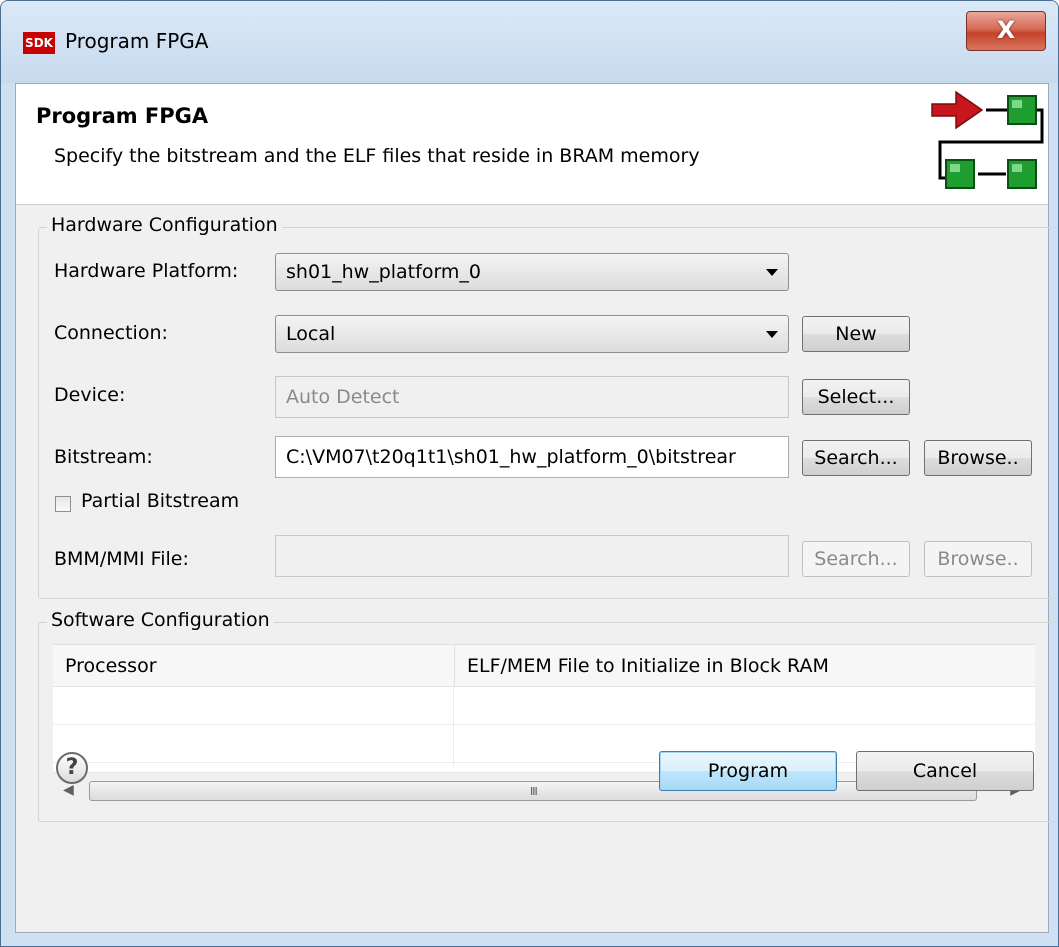 Image resolution: width=1059 pixels, height=947 pixels. I want to click on hardware-configuration-legend: Hardware Configuration, so click(164, 225).